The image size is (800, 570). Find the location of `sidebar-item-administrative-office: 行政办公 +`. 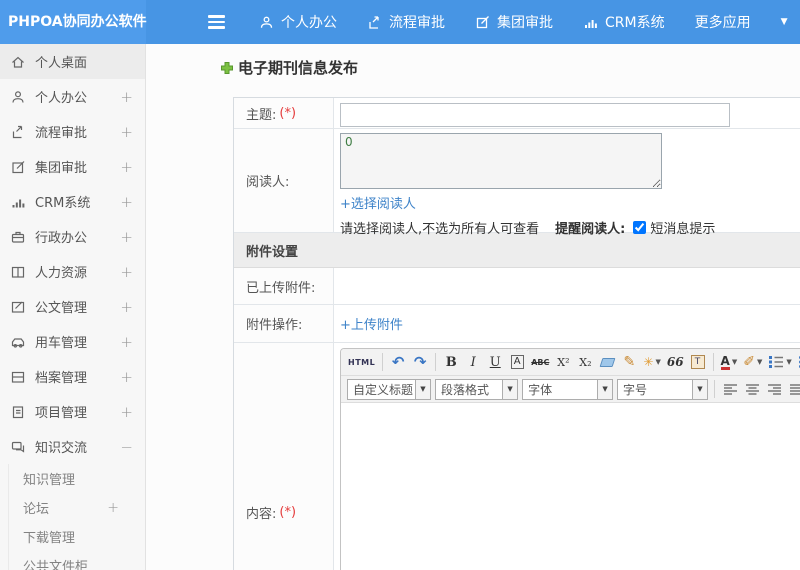

sidebar-item-administrative-office: 行政办公 + is located at coordinates (72, 236).